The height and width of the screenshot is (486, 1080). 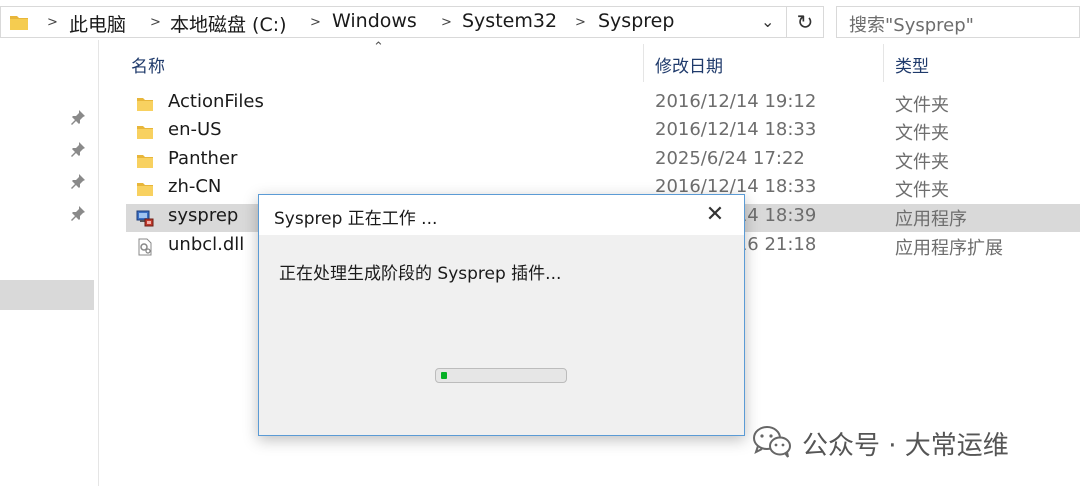 I want to click on file-name: Panther, so click(x=203, y=158).